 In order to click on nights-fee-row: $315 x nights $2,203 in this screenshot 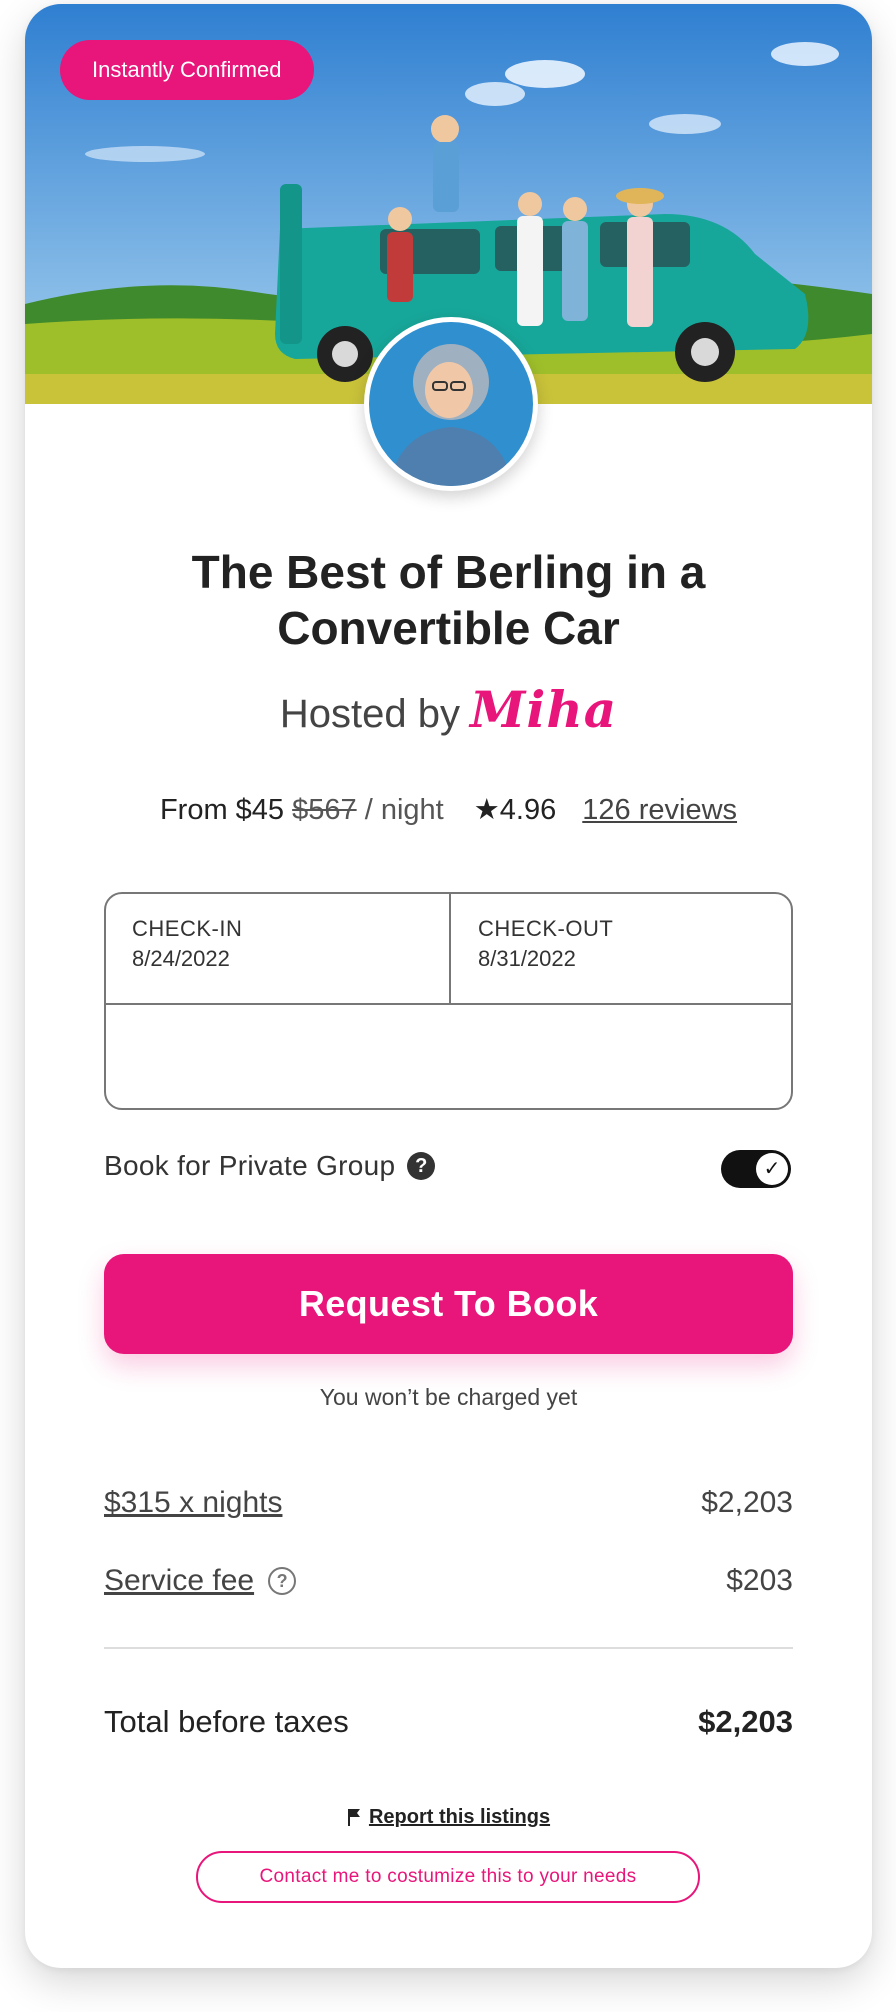, I will do `click(448, 1503)`.